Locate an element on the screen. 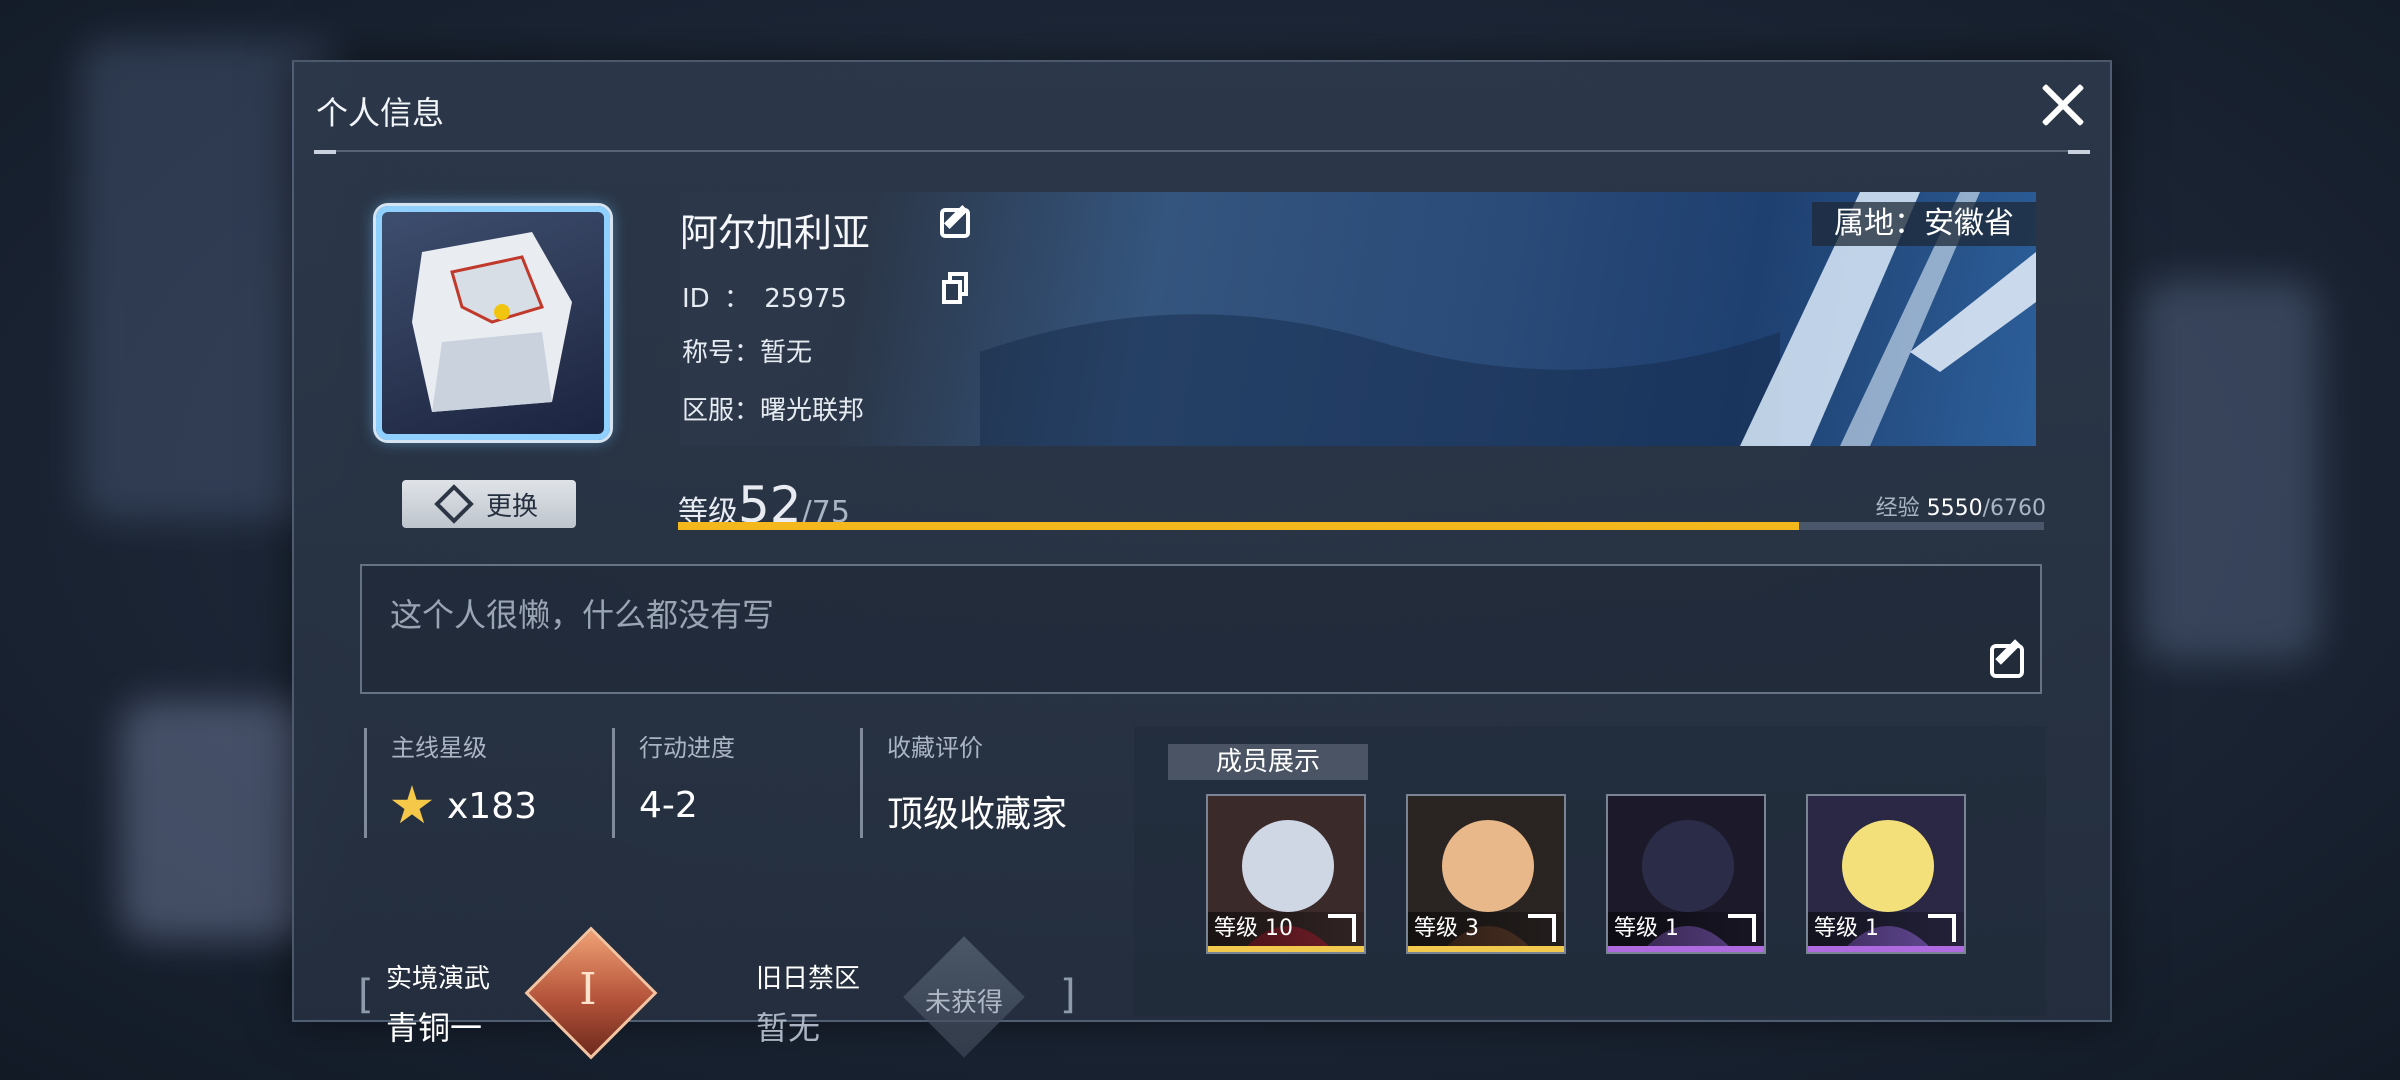 The height and width of the screenshot is (1080, 2400). player-title-row: 称号：暂无 is located at coordinates (747, 350).